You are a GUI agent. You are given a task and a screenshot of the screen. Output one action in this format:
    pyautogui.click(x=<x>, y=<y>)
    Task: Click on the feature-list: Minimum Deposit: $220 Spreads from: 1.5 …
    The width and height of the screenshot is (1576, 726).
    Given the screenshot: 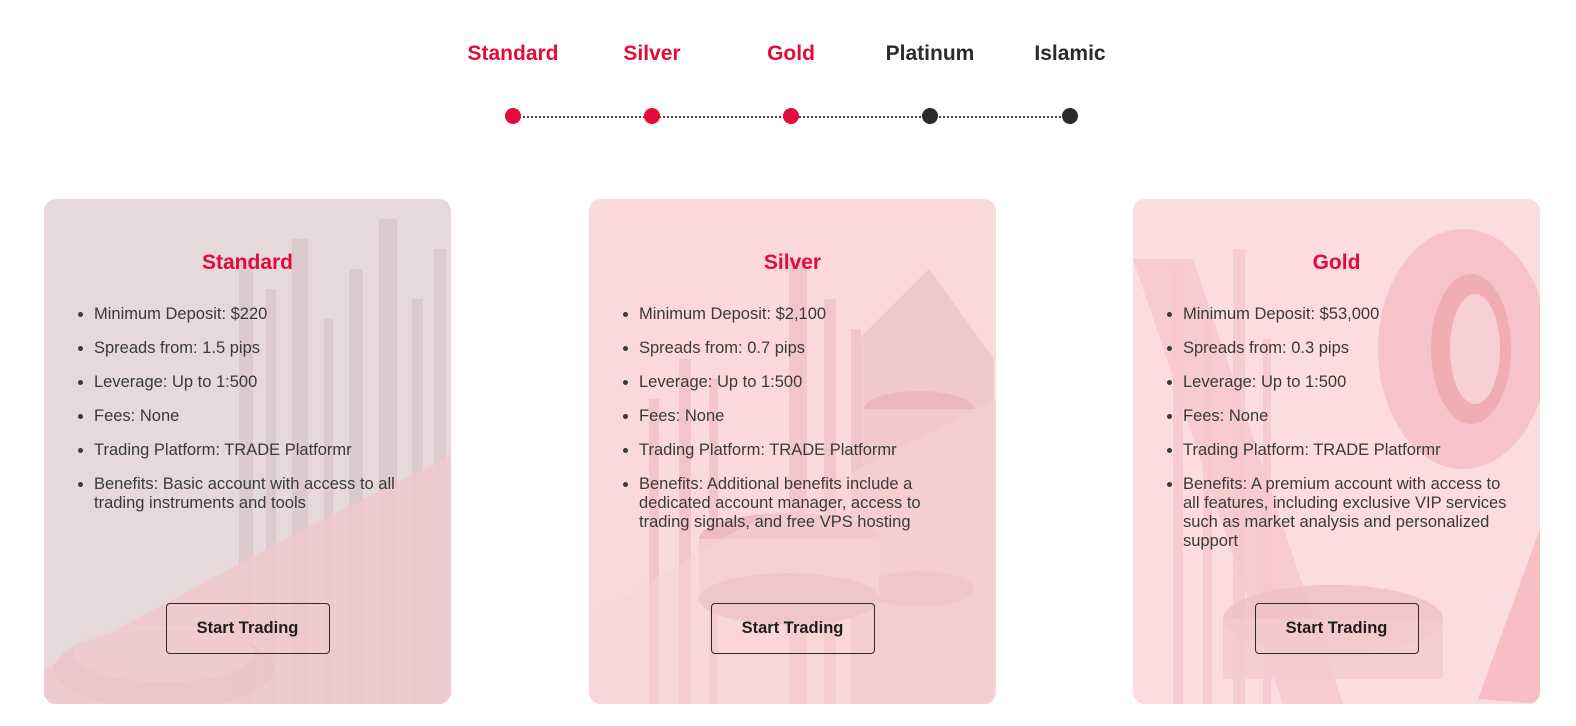 What is the action you would take?
    pyautogui.click(x=259, y=416)
    